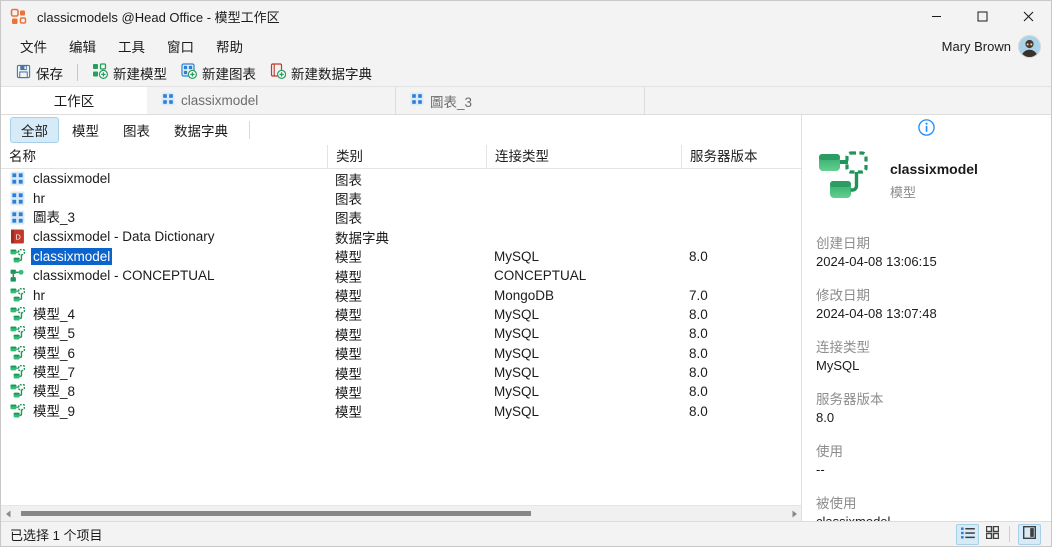 This screenshot has width=1052, height=547. Describe the element at coordinates (85, 130) in the screenshot. I see `filter-chip-model: 模型` at that location.